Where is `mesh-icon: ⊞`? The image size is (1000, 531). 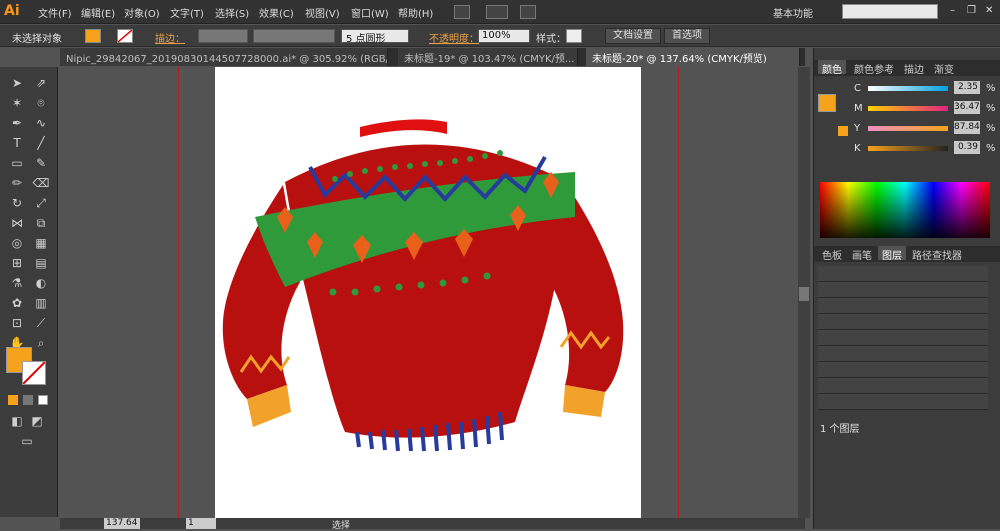 mesh-icon: ⊞ is located at coordinates (17, 263).